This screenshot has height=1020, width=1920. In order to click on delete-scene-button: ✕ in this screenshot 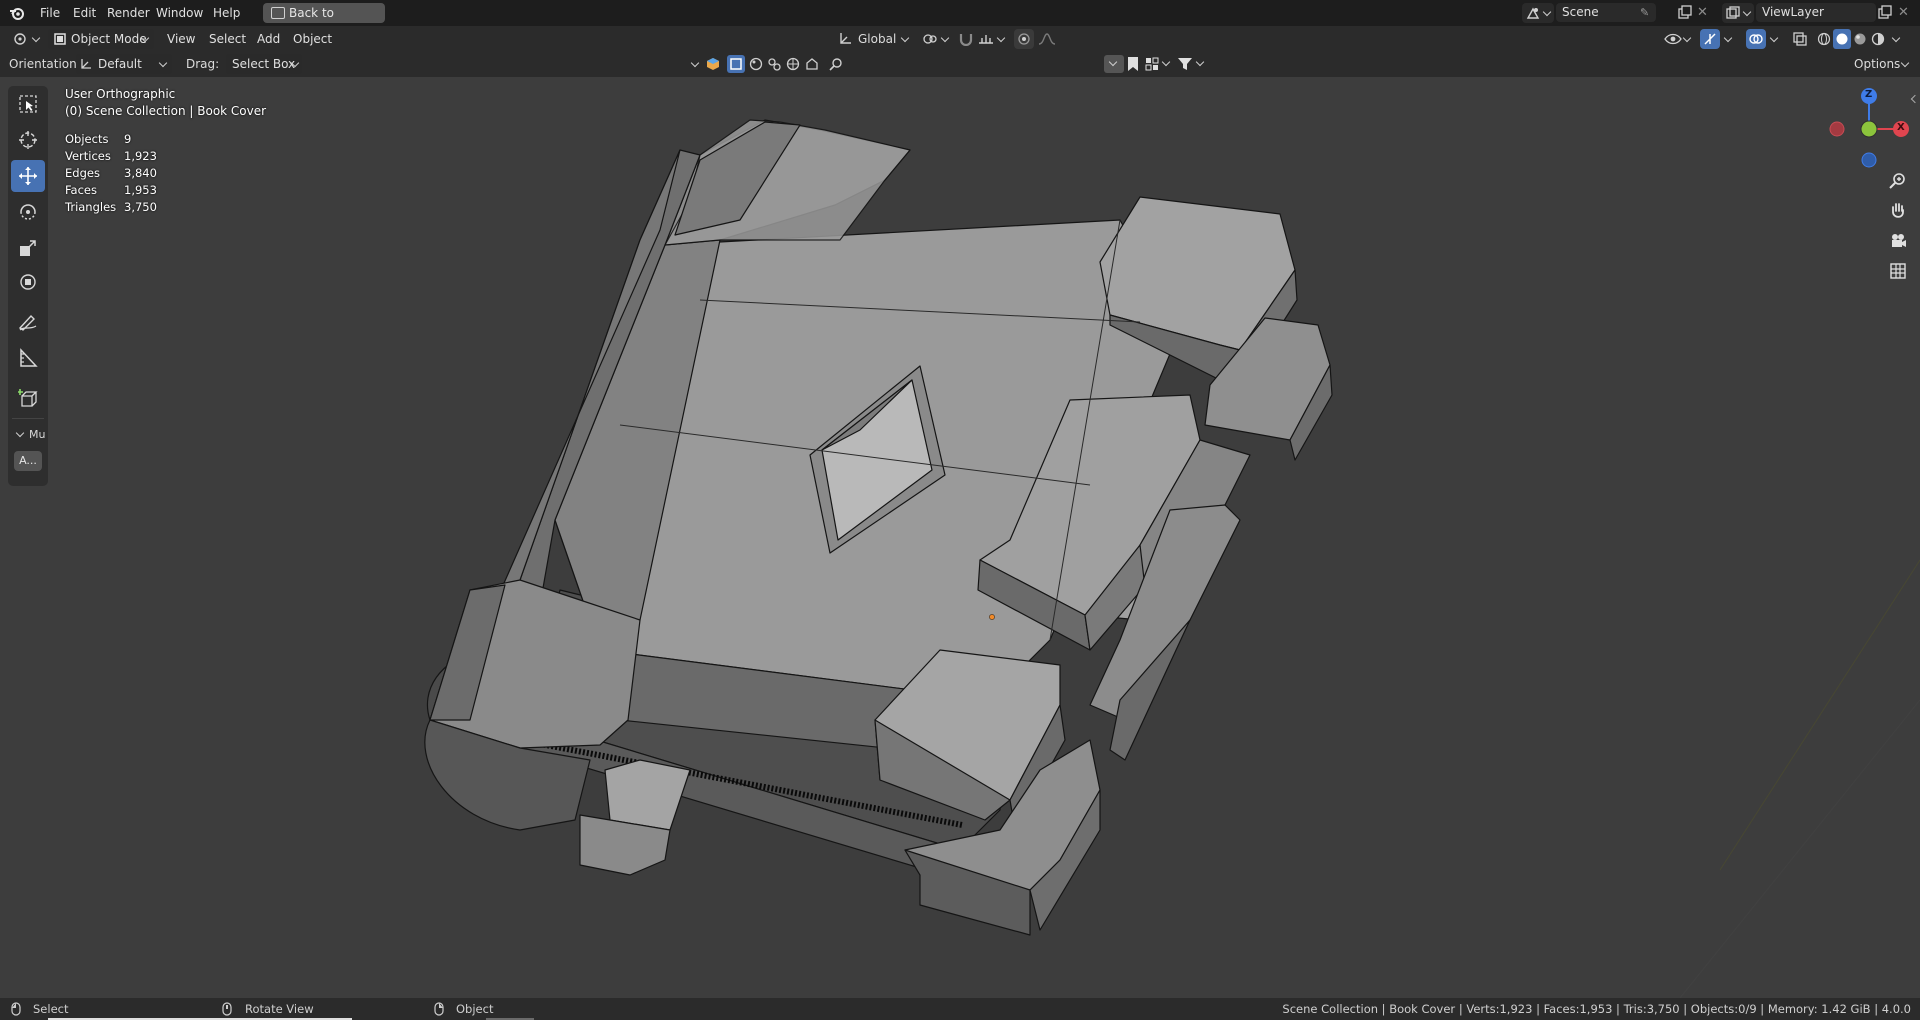, I will do `click(1705, 13)`.